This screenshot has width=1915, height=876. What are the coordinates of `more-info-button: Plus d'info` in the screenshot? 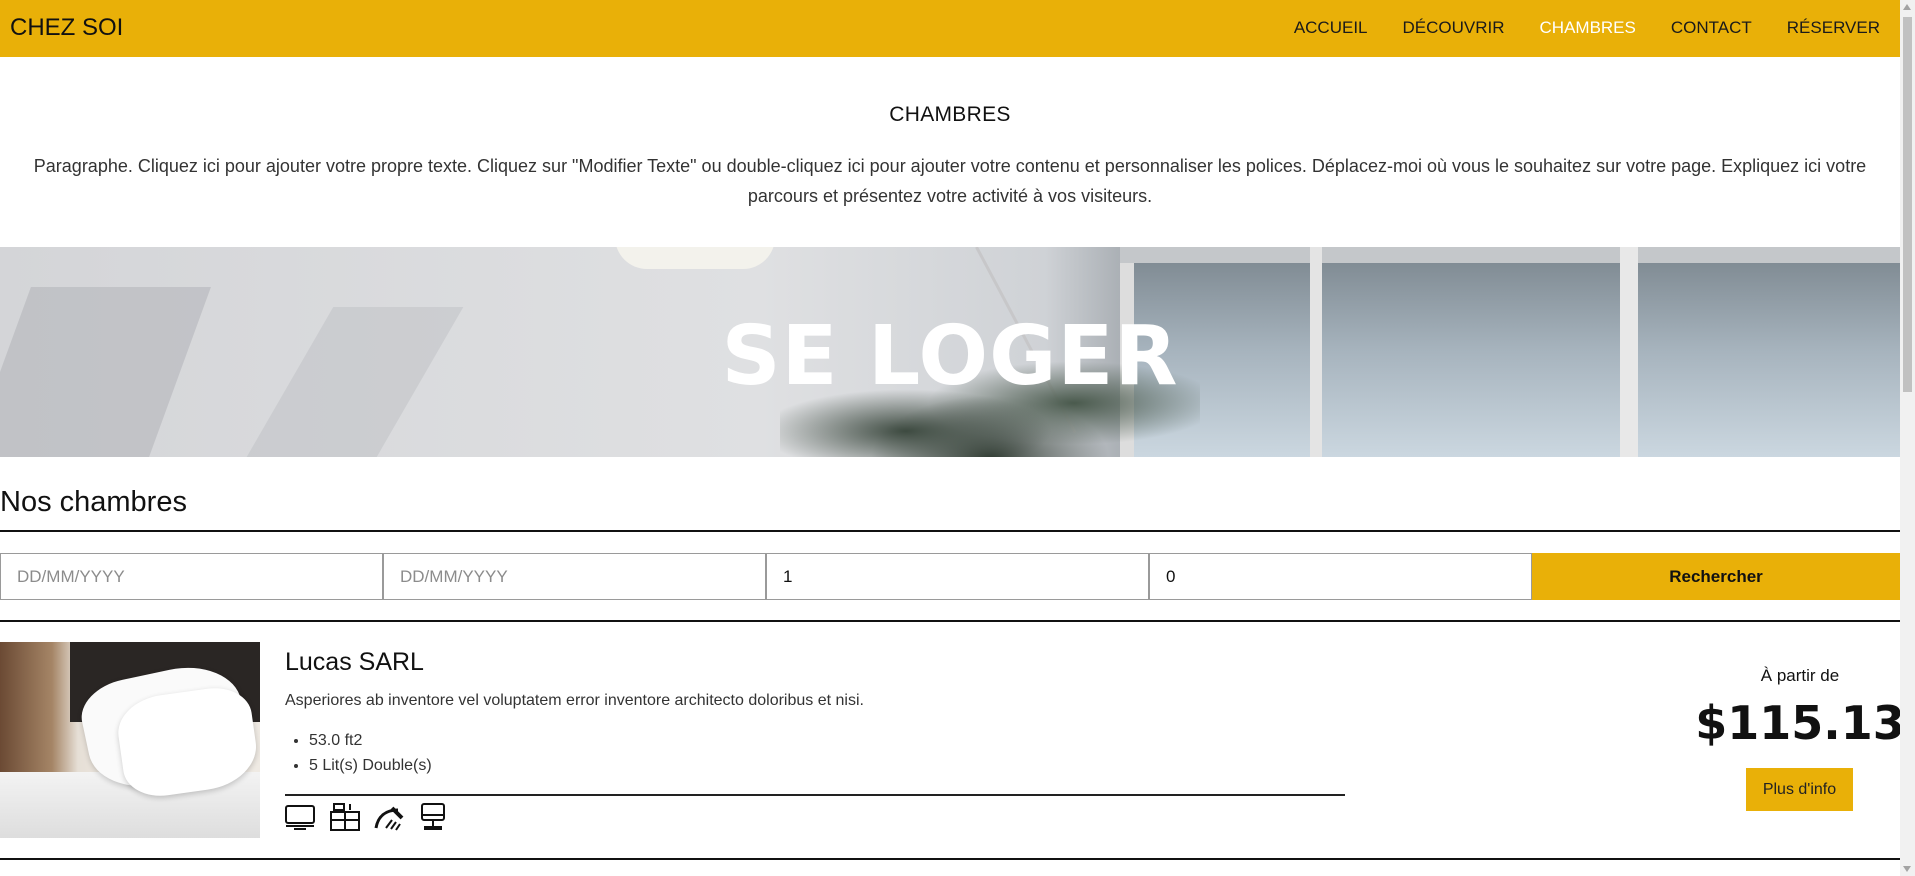 It's located at (1799, 789).